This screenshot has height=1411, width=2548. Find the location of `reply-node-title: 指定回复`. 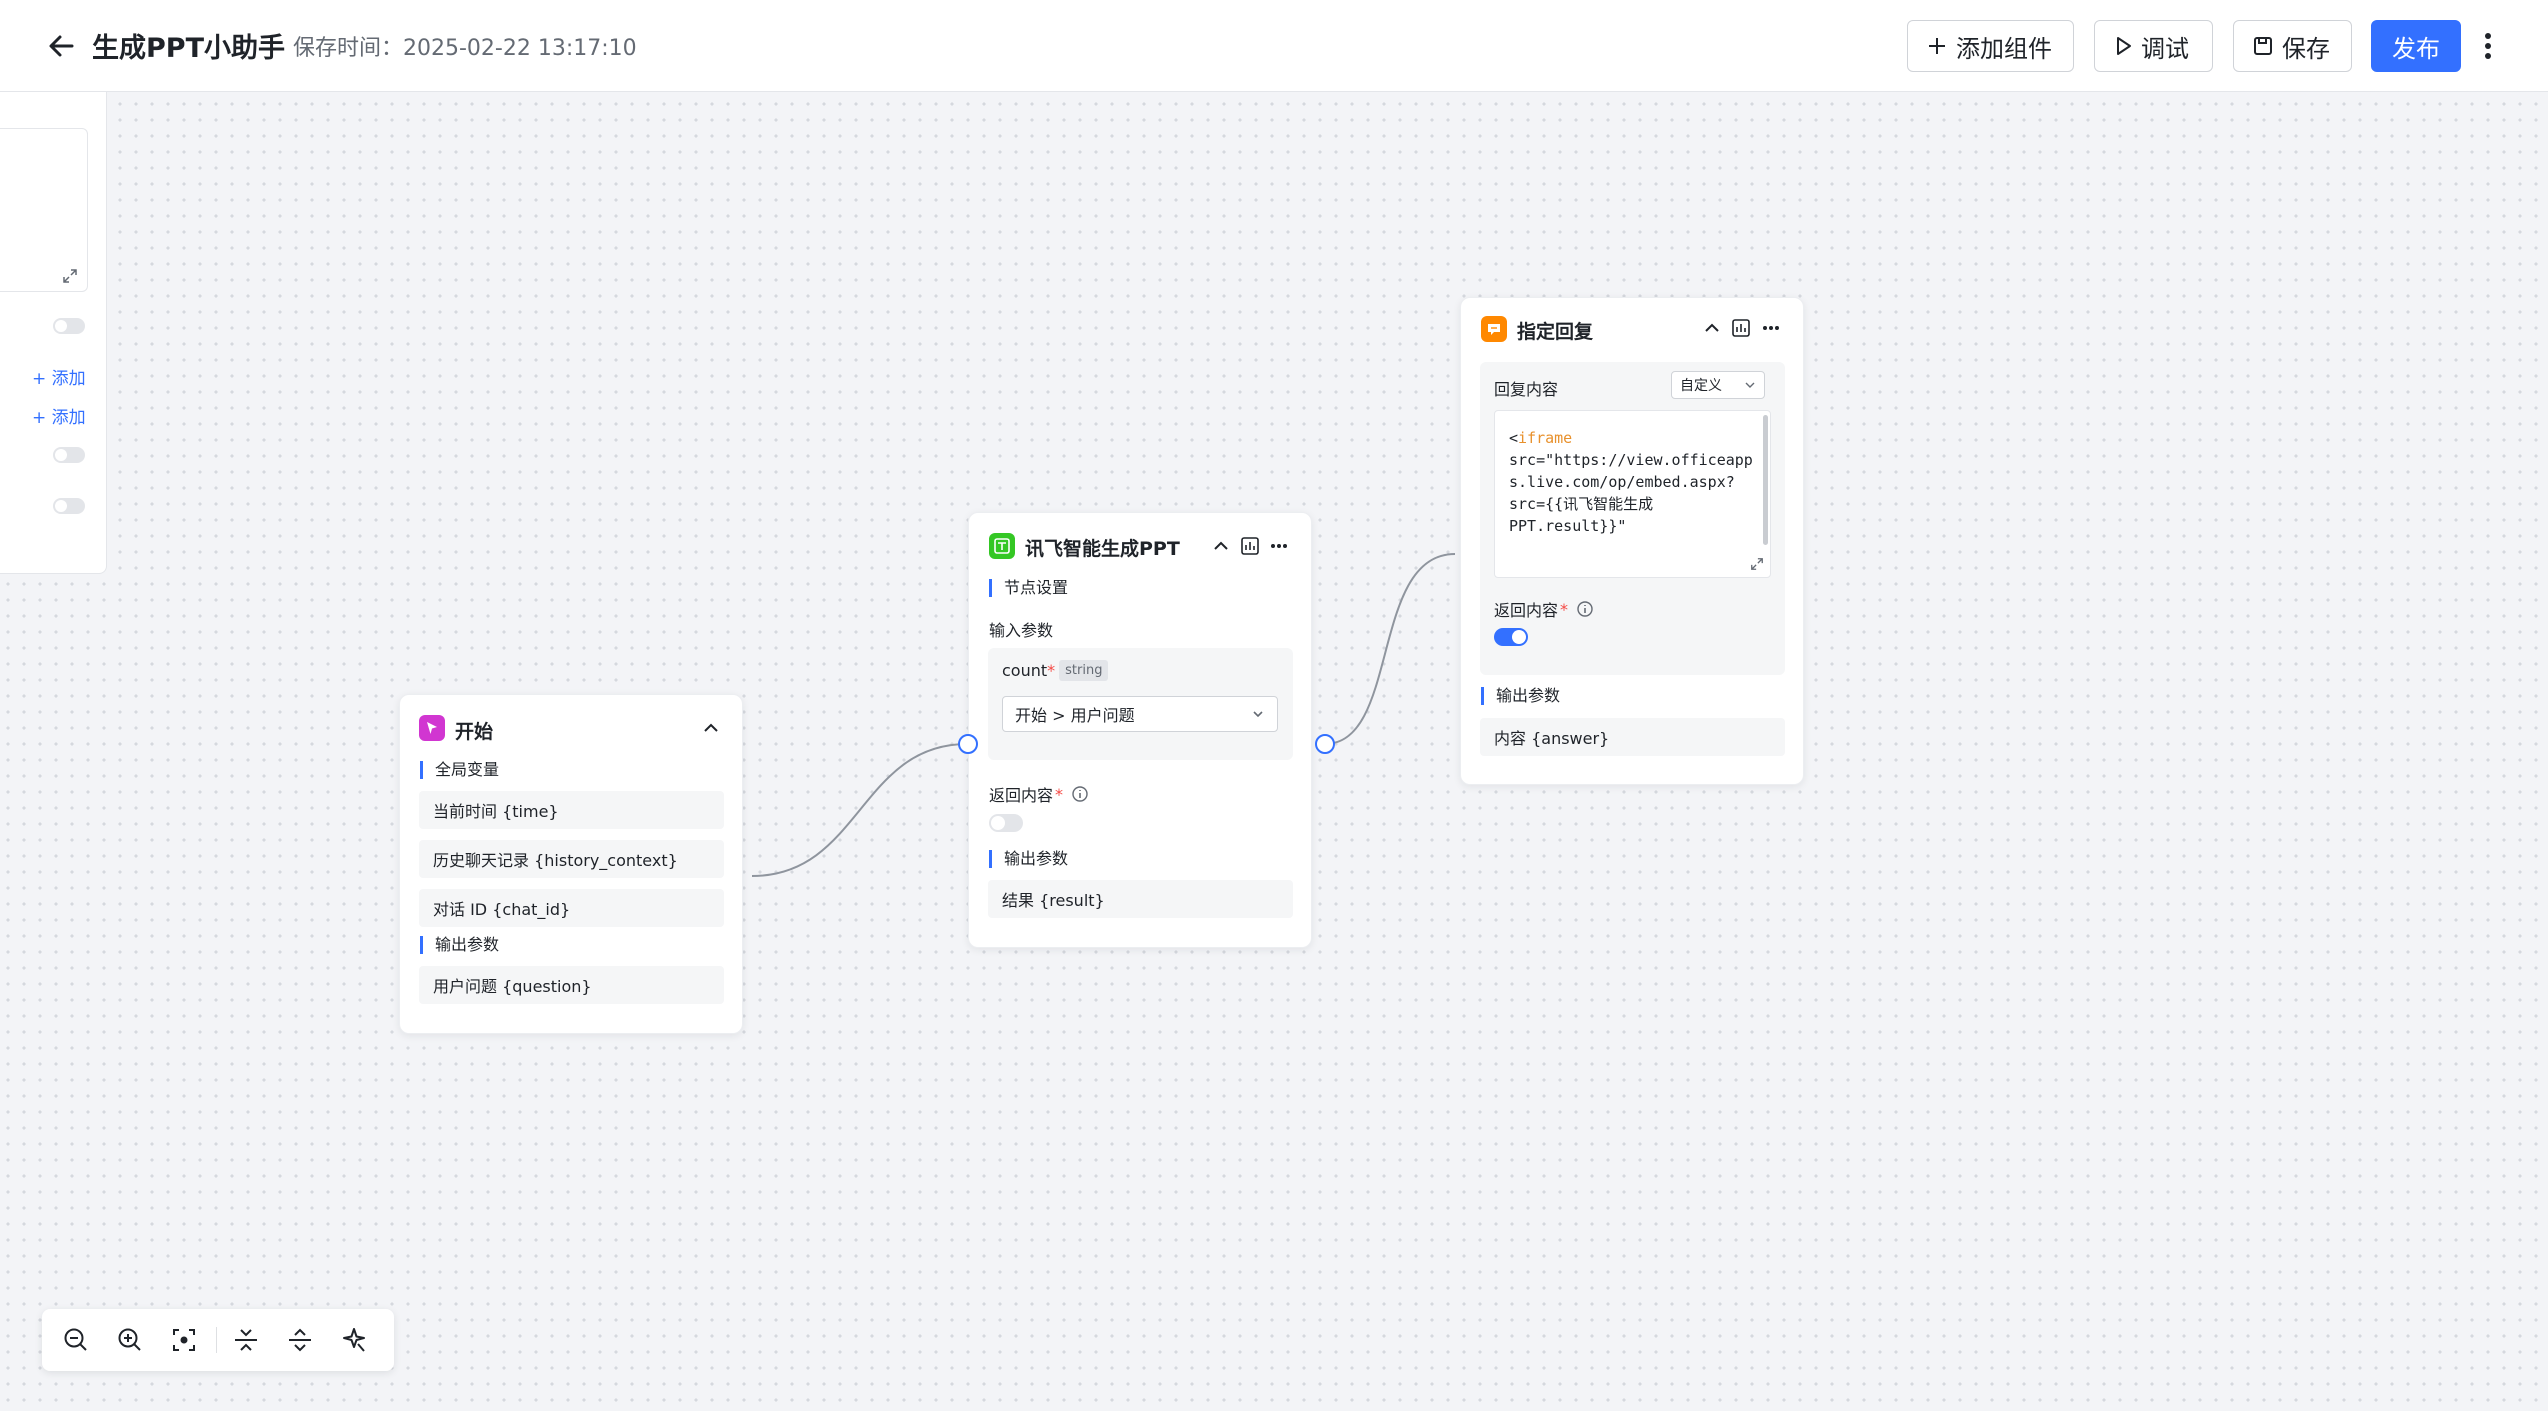

reply-node-title: 指定回复 is located at coordinates (1555, 332).